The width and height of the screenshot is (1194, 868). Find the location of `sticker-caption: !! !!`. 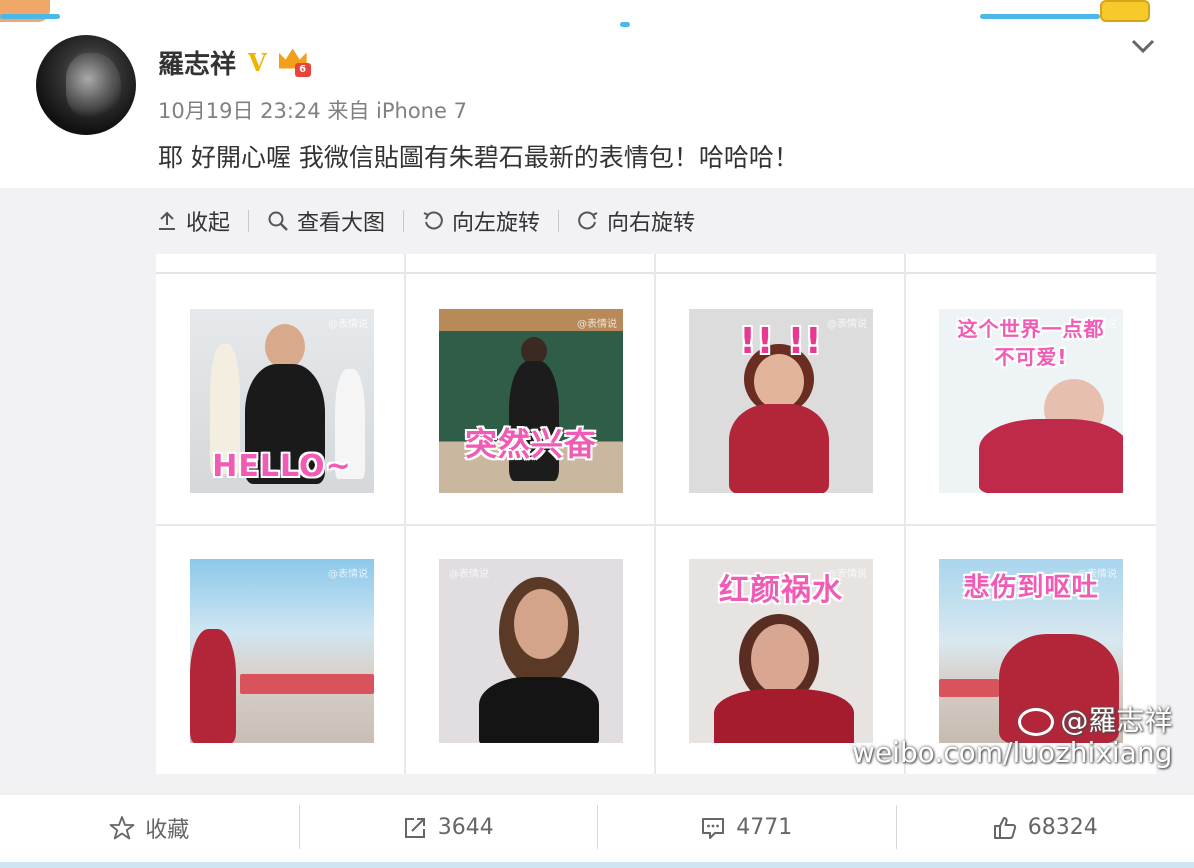

sticker-caption: !! !! is located at coordinates (781, 341).